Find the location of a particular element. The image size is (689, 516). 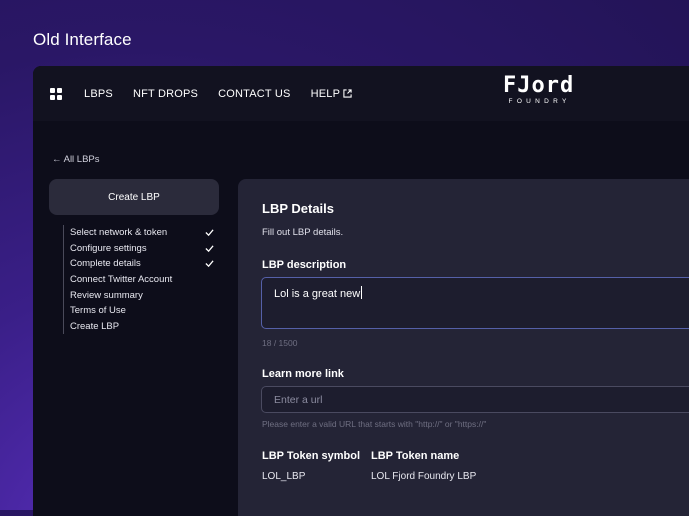

step-label: Terms of Use is located at coordinates (98, 311).